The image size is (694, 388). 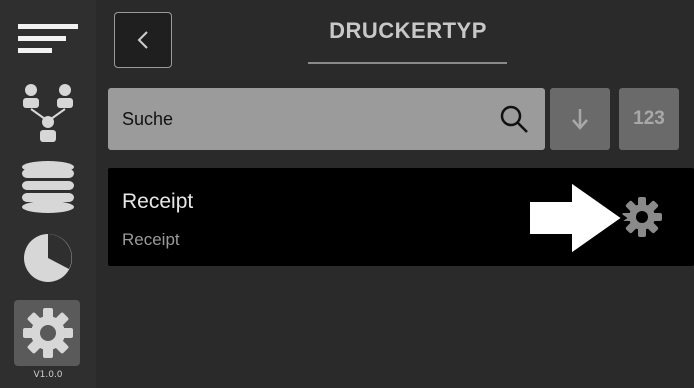 I want to click on users-icon, so click(x=48, y=113).